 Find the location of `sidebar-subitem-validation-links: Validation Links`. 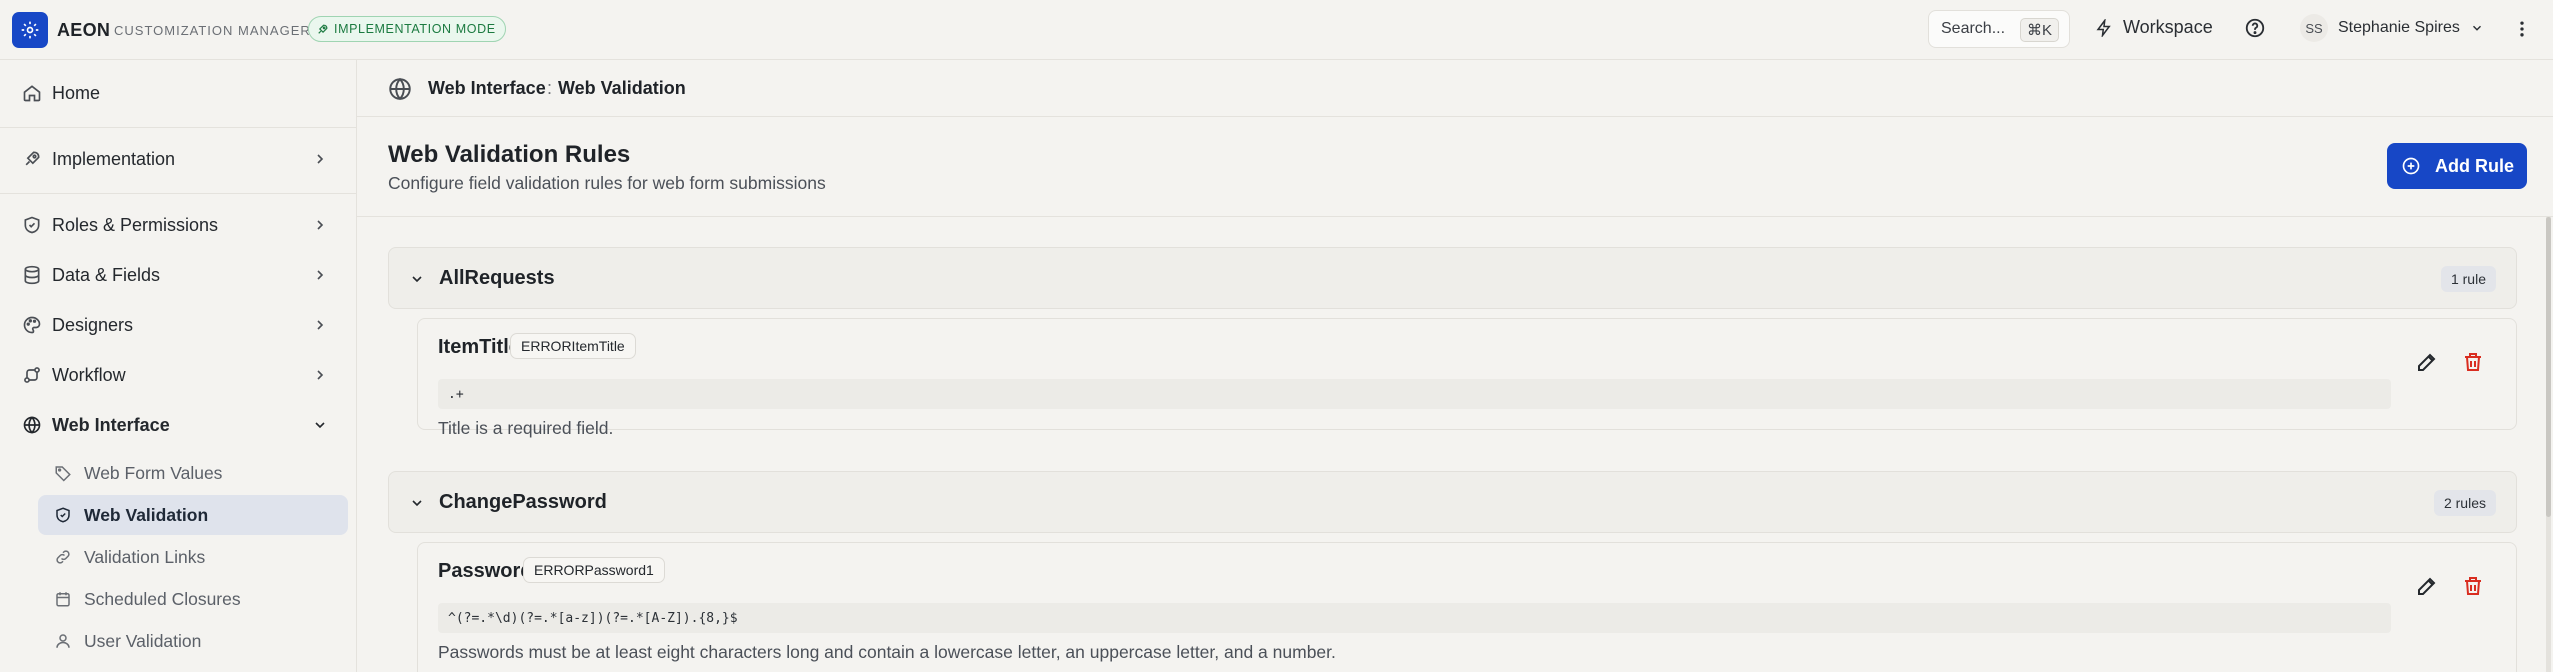

sidebar-subitem-validation-links: Validation Links is located at coordinates (193, 557).